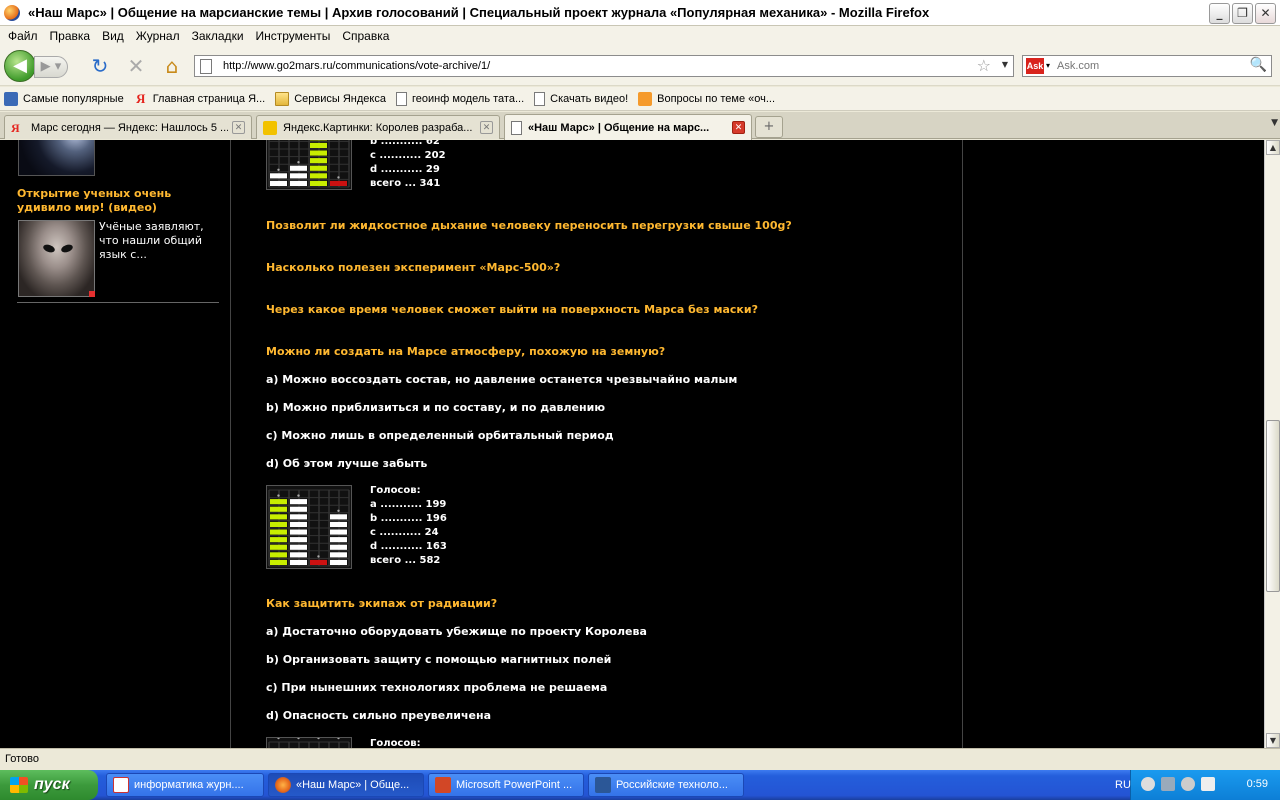 The image size is (1280, 800). What do you see at coordinates (270, 127) in the screenshot?
I see `yandex-images-icon` at bounding box center [270, 127].